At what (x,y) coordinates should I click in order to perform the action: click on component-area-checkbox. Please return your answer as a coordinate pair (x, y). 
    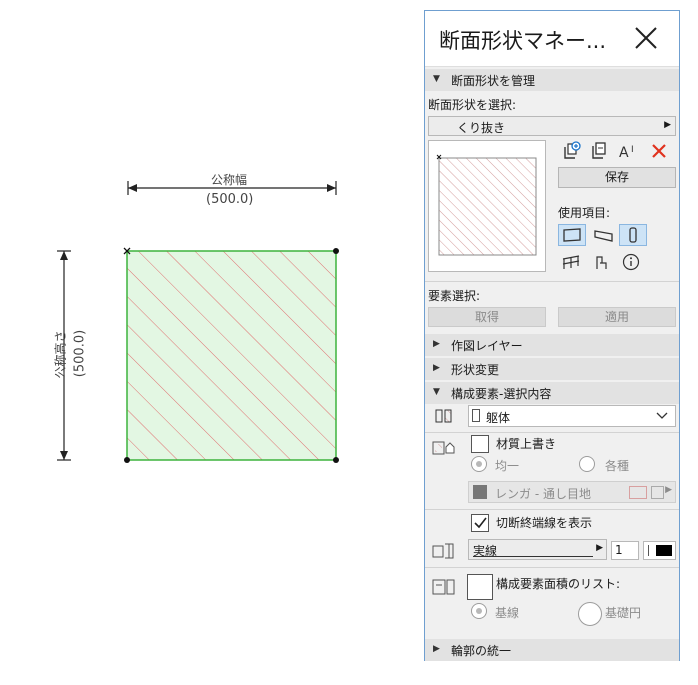
    Looking at the image, I should click on (480, 587).